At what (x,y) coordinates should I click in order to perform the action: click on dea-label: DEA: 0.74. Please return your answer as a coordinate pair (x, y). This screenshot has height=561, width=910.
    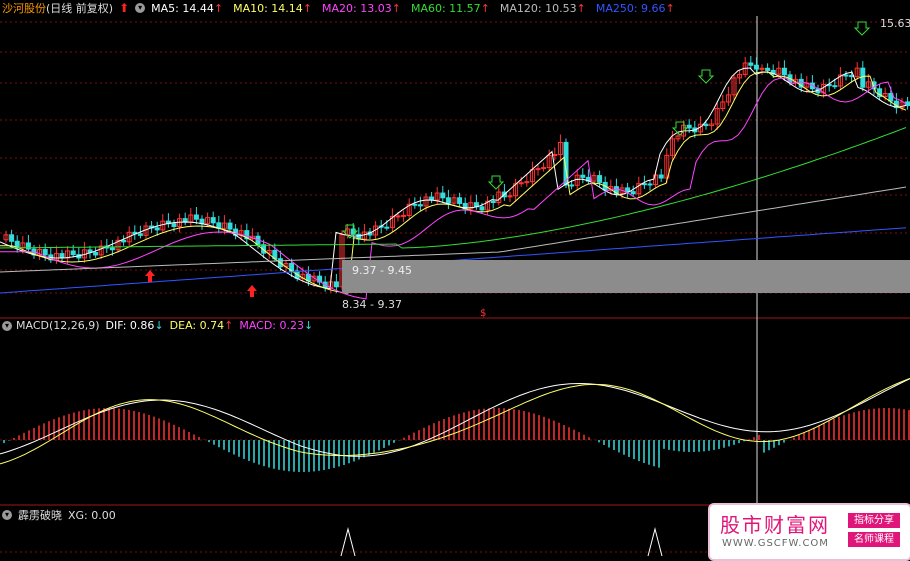
    Looking at the image, I should click on (197, 325).